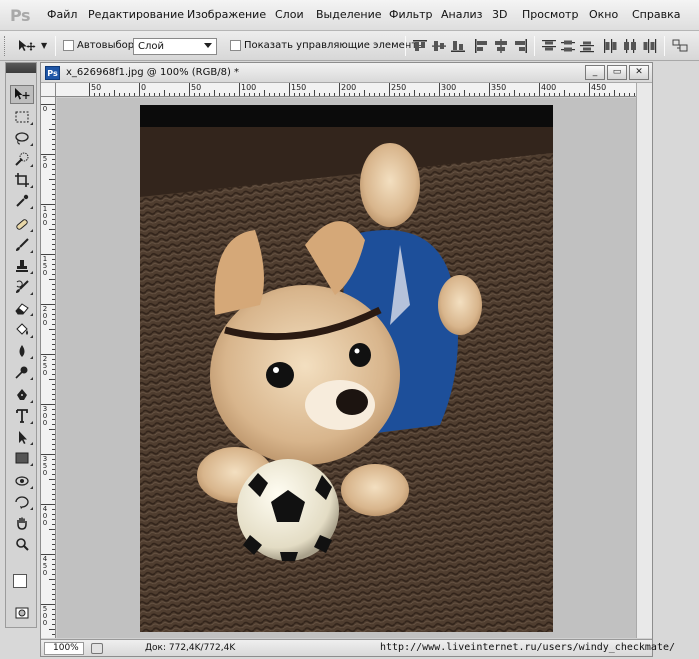 The image size is (699, 659). Describe the element at coordinates (399, 87) in the screenshot. I see `ruler-label: 250` at that location.